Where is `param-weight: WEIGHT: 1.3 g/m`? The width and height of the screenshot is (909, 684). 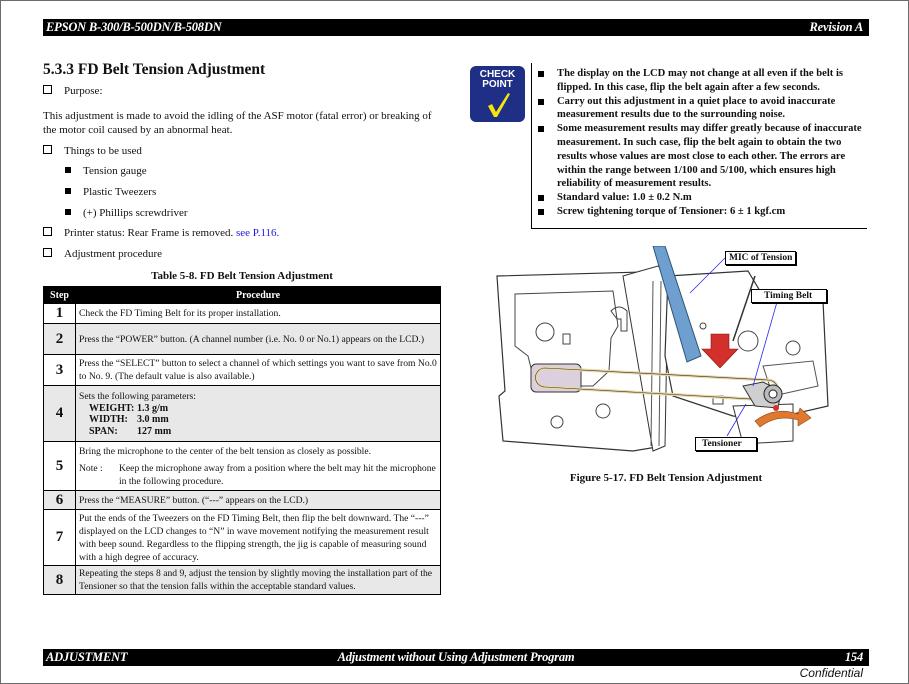 param-weight: WEIGHT: 1.3 g/m is located at coordinates (129, 408).